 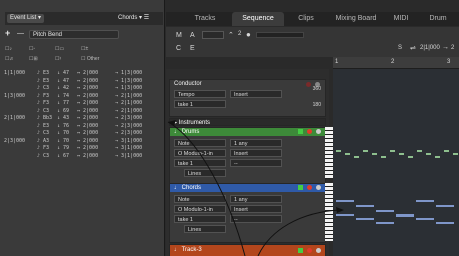 What do you see at coordinates (206, 188) in the screenshot?
I see `arrow-to-event-list` at bounding box center [206, 188].